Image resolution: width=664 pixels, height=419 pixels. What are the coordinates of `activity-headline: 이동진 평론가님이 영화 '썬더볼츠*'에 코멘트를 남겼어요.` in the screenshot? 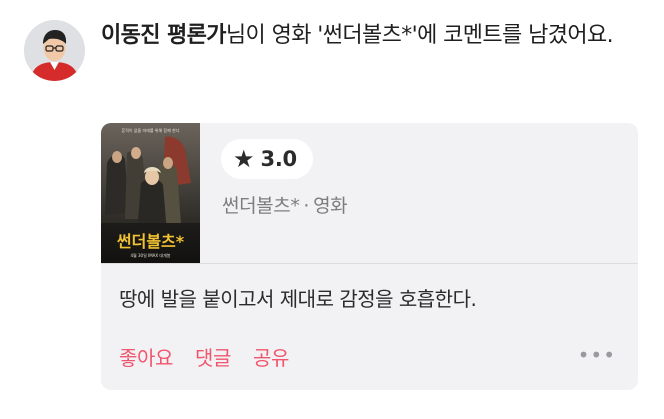 It's located at (371, 35).